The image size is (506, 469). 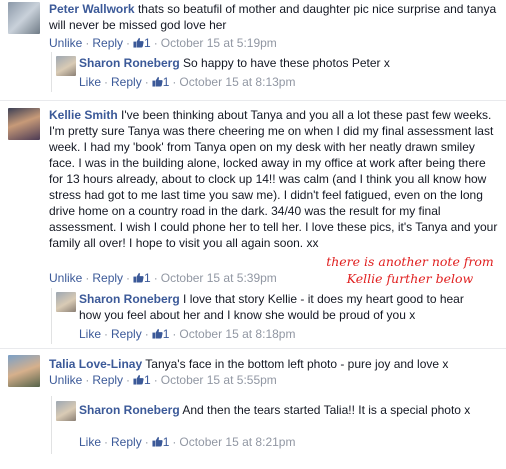 I want to click on timestamp: October 15 at 5:55pm, so click(x=219, y=380).